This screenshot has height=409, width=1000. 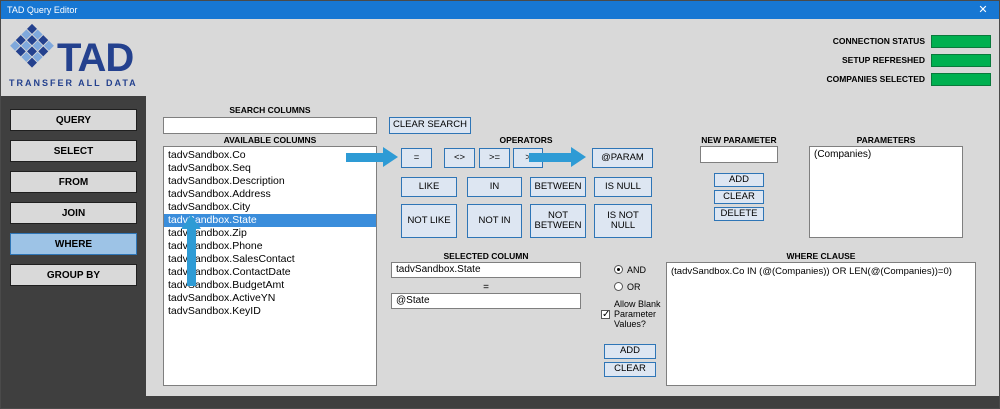 What do you see at coordinates (618, 286) in the screenshot?
I see `or-radio-circle` at bounding box center [618, 286].